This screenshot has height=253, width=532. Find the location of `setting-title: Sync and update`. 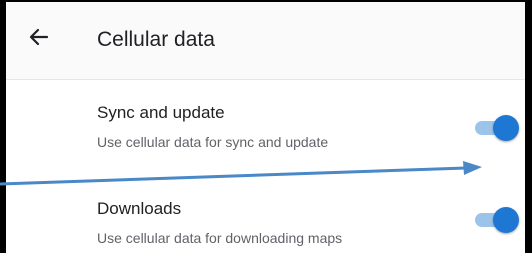

setting-title: Sync and update is located at coordinates (161, 112).